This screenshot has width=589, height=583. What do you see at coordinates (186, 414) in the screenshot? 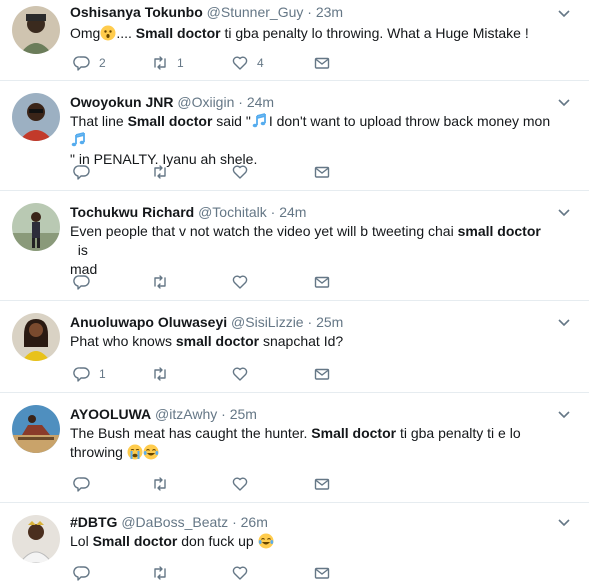
I see `user-handle: @itzAwhy` at bounding box center [186, 414].